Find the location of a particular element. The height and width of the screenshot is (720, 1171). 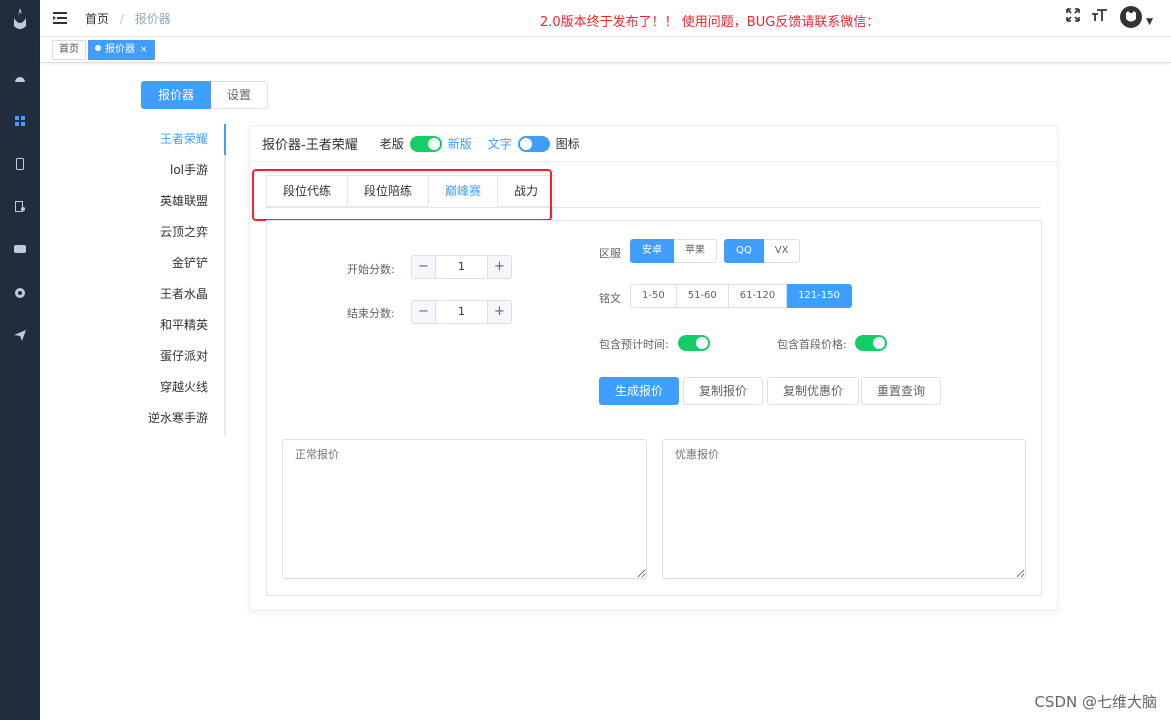

chevron-down-icon: ▼ is located at coordinates (1149, 22).